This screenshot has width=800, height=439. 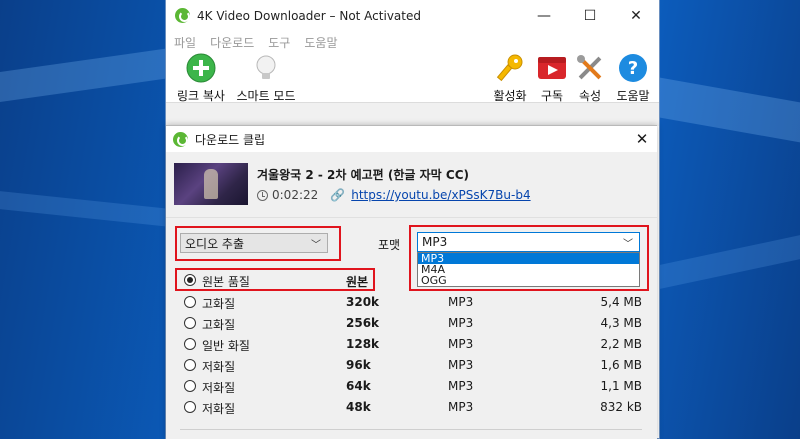 I want to click on quality-bitrate: 256k, so click(x=363, y=323).